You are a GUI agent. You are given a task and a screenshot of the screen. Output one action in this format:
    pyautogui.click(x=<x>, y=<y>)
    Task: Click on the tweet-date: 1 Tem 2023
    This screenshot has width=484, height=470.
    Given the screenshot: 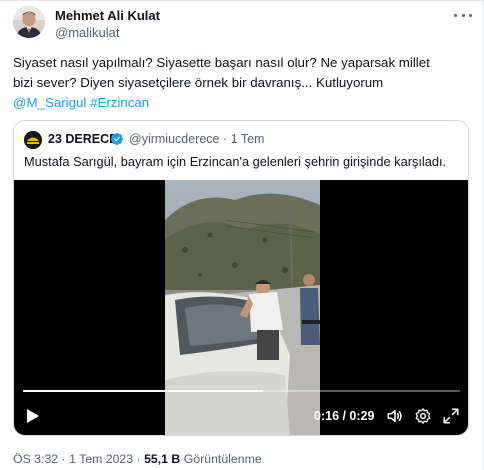 What is the action you would take?
    pyautogui.click(x=101, y=459)
    